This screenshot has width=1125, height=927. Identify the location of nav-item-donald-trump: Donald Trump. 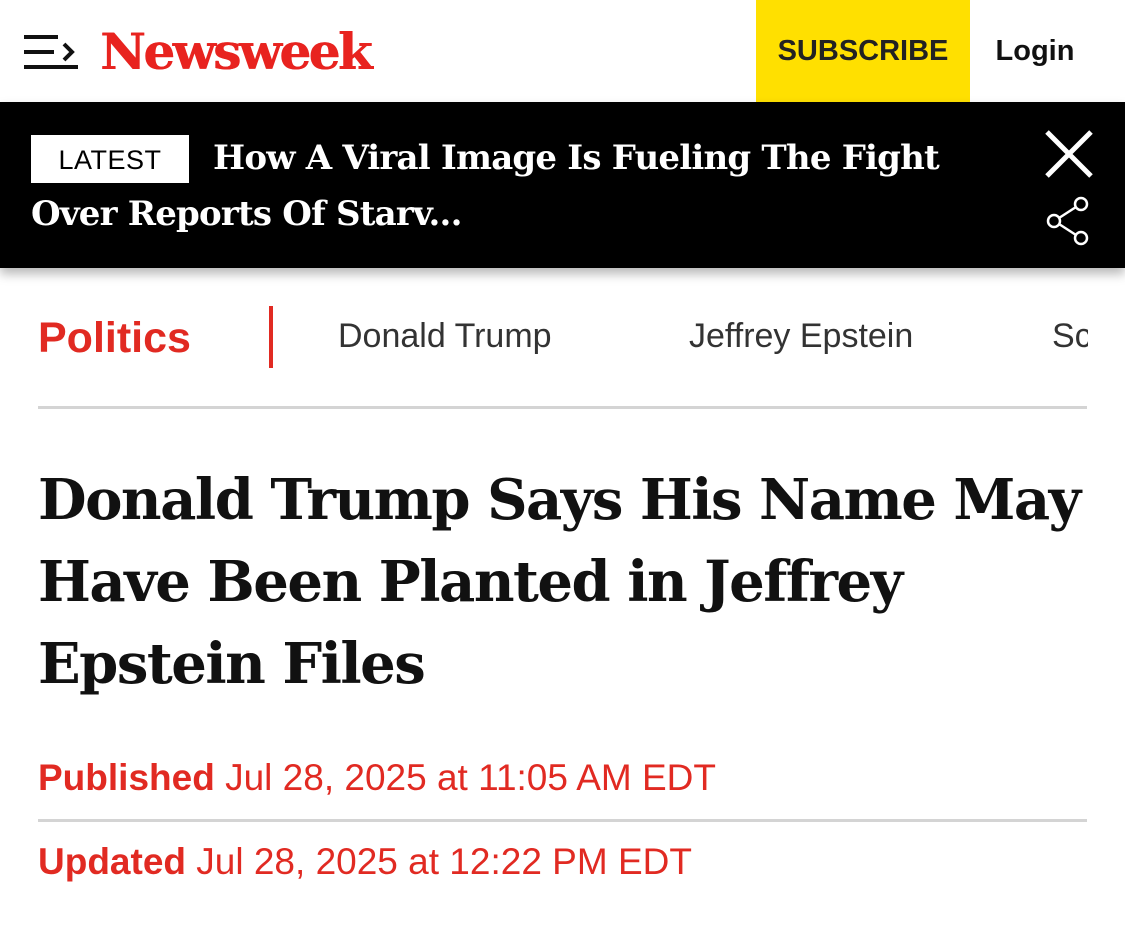
(445, 336).